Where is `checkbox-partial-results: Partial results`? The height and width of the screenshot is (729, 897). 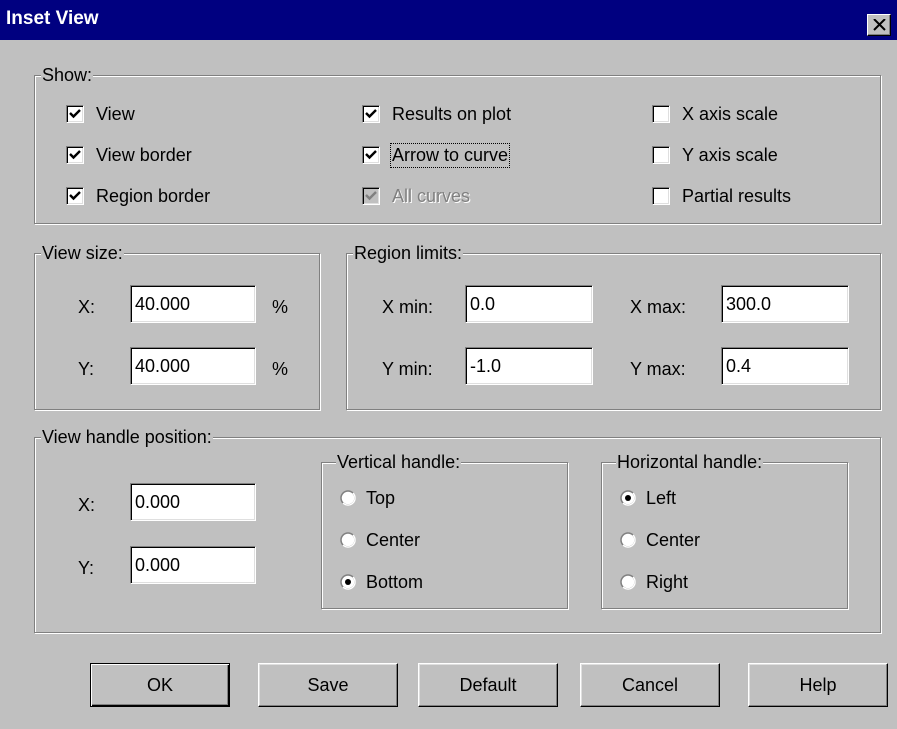
checkbox-partial-results: Partial results is located at coordinates (721, 196).